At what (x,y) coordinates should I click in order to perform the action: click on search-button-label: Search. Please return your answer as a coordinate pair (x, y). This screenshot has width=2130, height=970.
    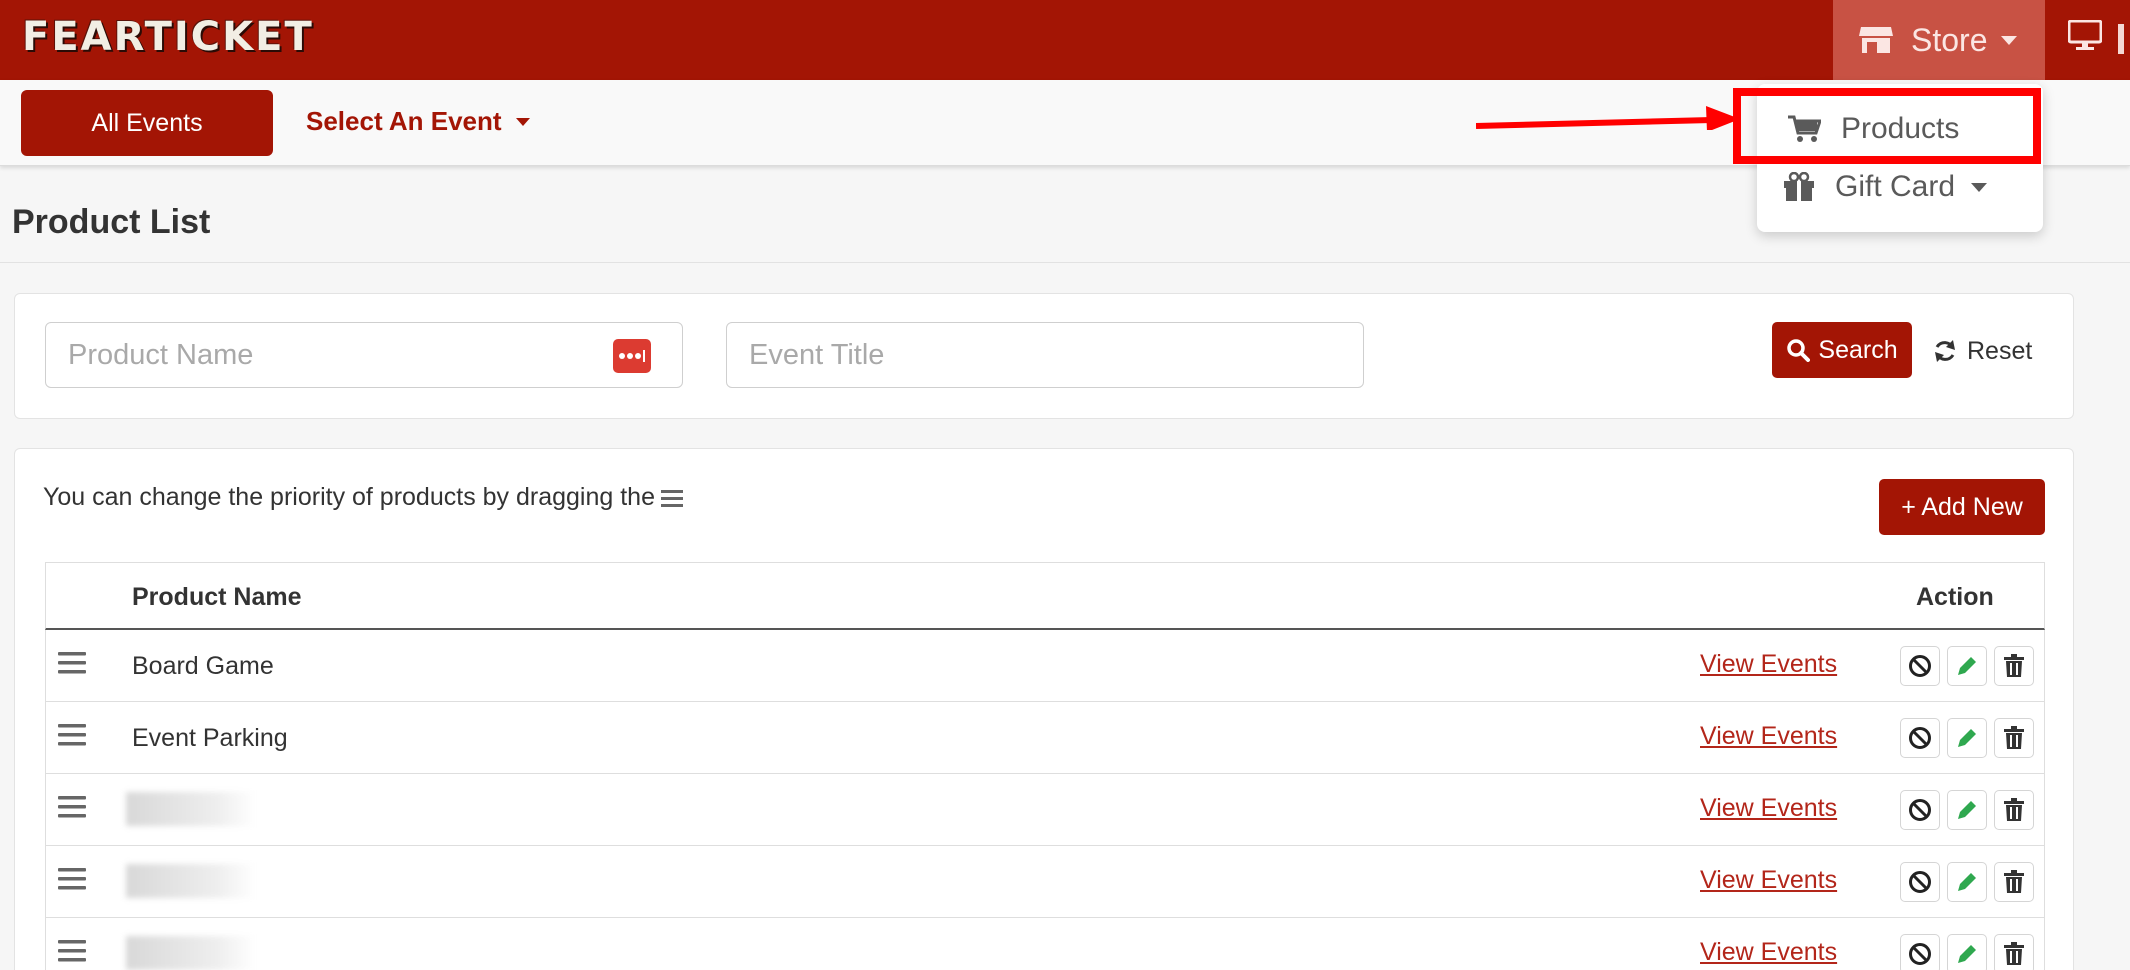
    Looking at the image, I should click on (1858, 349).